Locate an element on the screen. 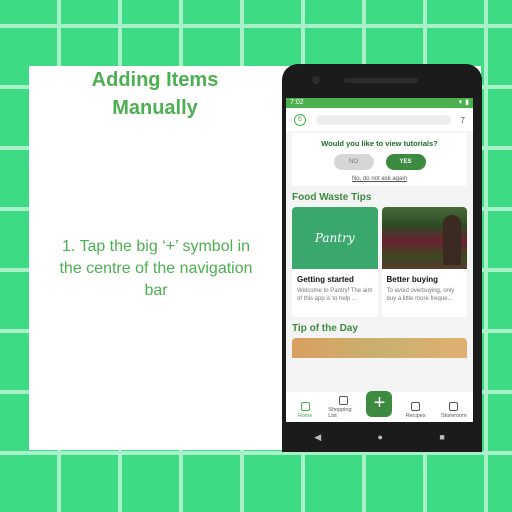 This screenshot has width=512, height=512. add-item-button: + is located at coordinates (379, 404).